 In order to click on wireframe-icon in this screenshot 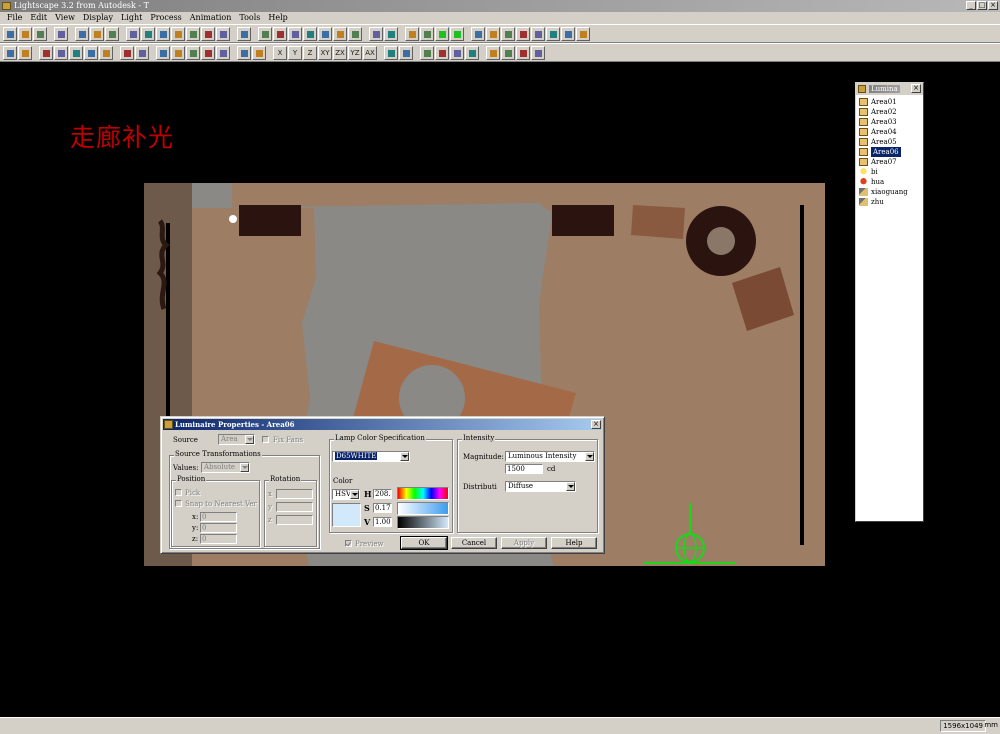, I will do `click(244, 33)`.